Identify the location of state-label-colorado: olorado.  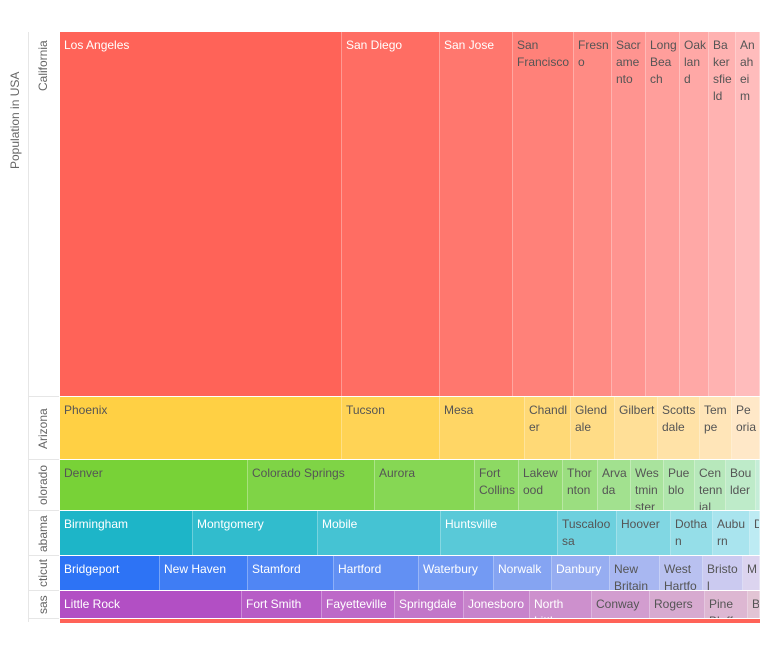
(44, 485).